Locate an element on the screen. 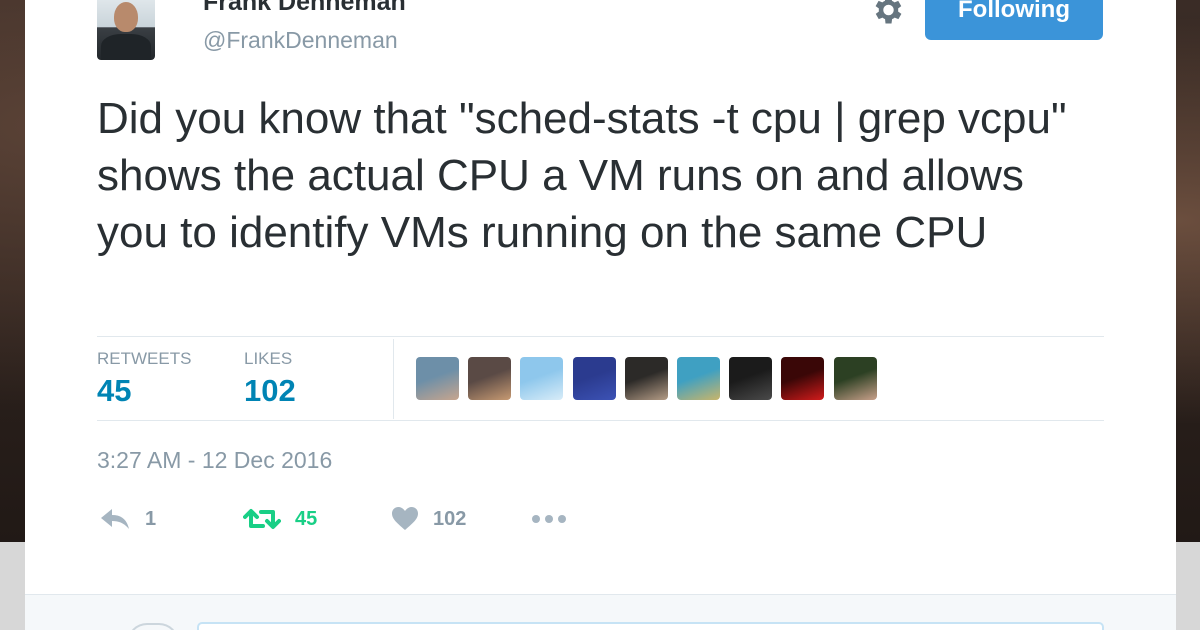 This screenshot has height=630, width=1200. retweet-count: 45 is located at coordinates (306, 518).